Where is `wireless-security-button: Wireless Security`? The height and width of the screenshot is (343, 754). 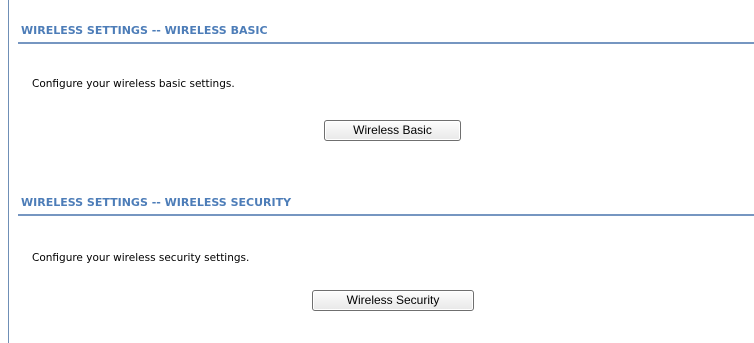
wireless-security-button: Wireless Security is located at coordinates (393, 300).